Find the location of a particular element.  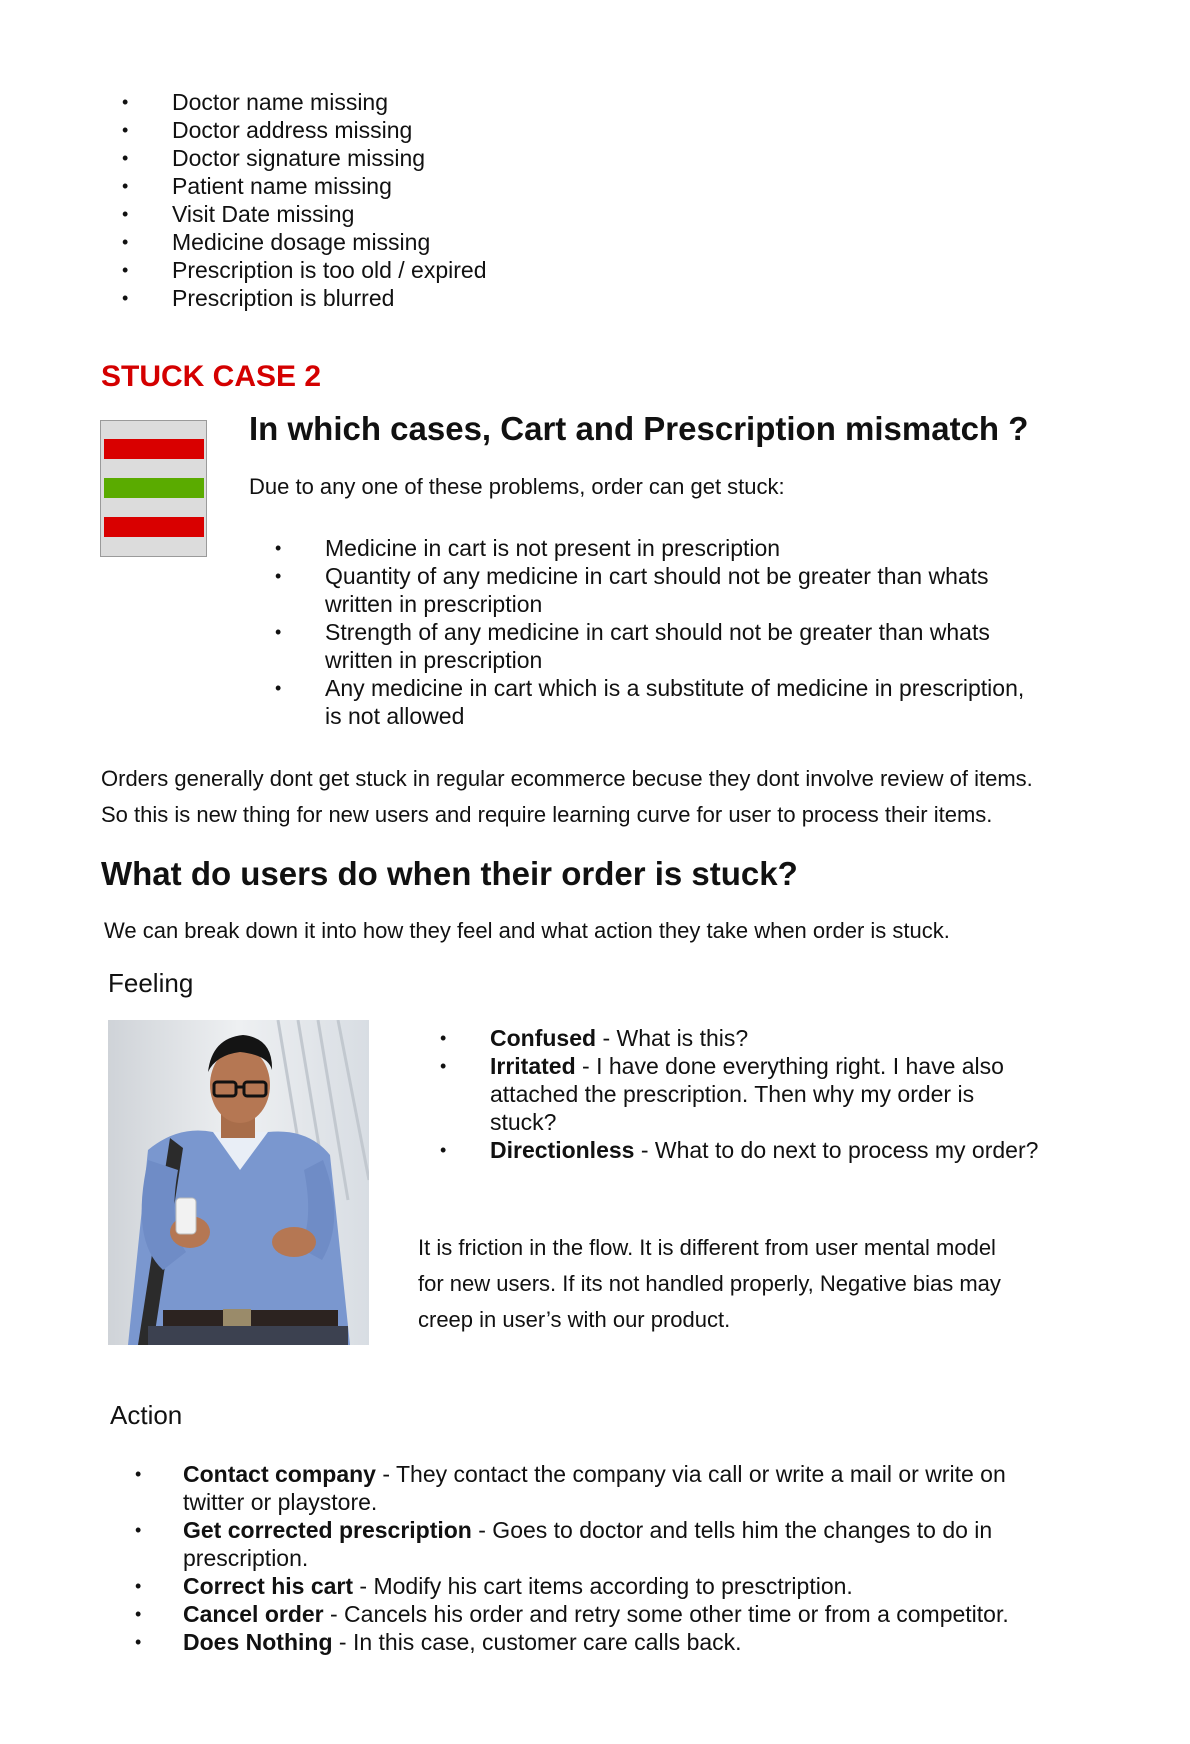

list-item: • Confused - What is this? is located at coordinates (594, 1038).